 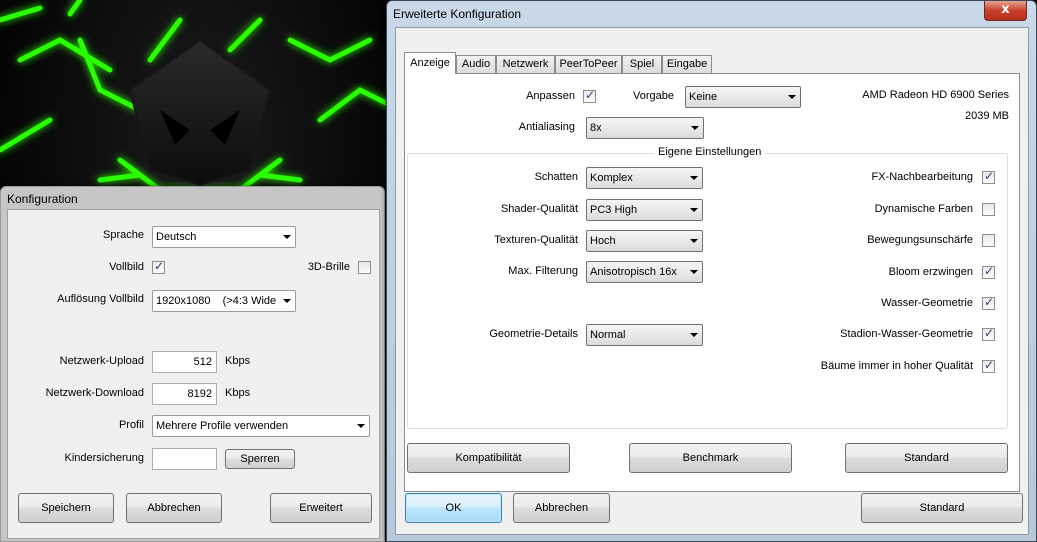 I want to click on kompatibilitaet-button: Kompatibilität, so click(x=488, y=458).